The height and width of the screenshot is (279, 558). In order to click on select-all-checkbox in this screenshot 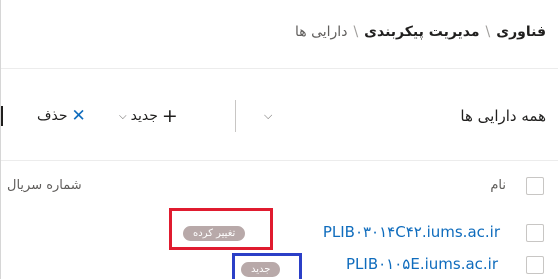, I will do `click(535, 186)`.